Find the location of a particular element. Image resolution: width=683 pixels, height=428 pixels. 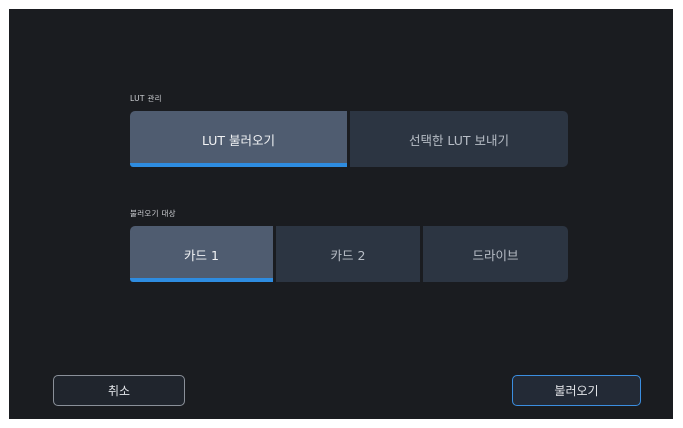

import-lut-option: LUT 불러오기 is located at coordinates (238, 139).